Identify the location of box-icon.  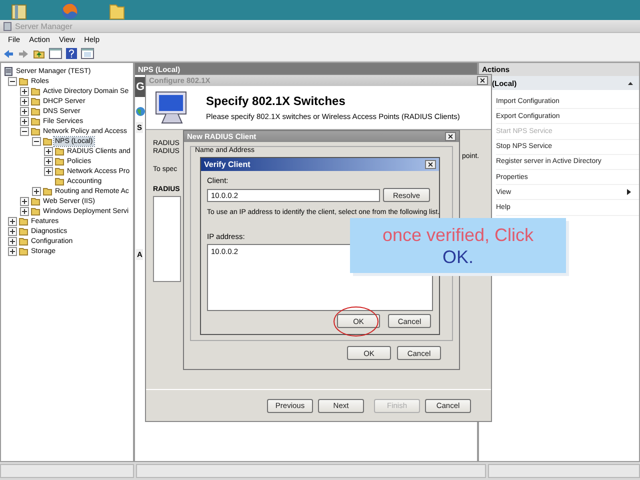
(19, 11).